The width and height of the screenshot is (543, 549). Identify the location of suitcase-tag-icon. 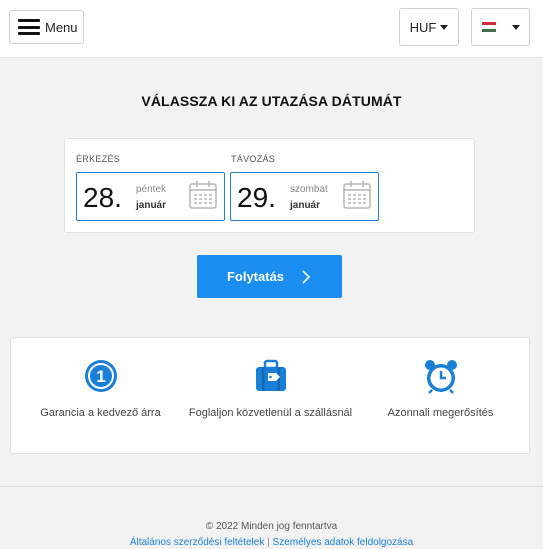
(270, 375).